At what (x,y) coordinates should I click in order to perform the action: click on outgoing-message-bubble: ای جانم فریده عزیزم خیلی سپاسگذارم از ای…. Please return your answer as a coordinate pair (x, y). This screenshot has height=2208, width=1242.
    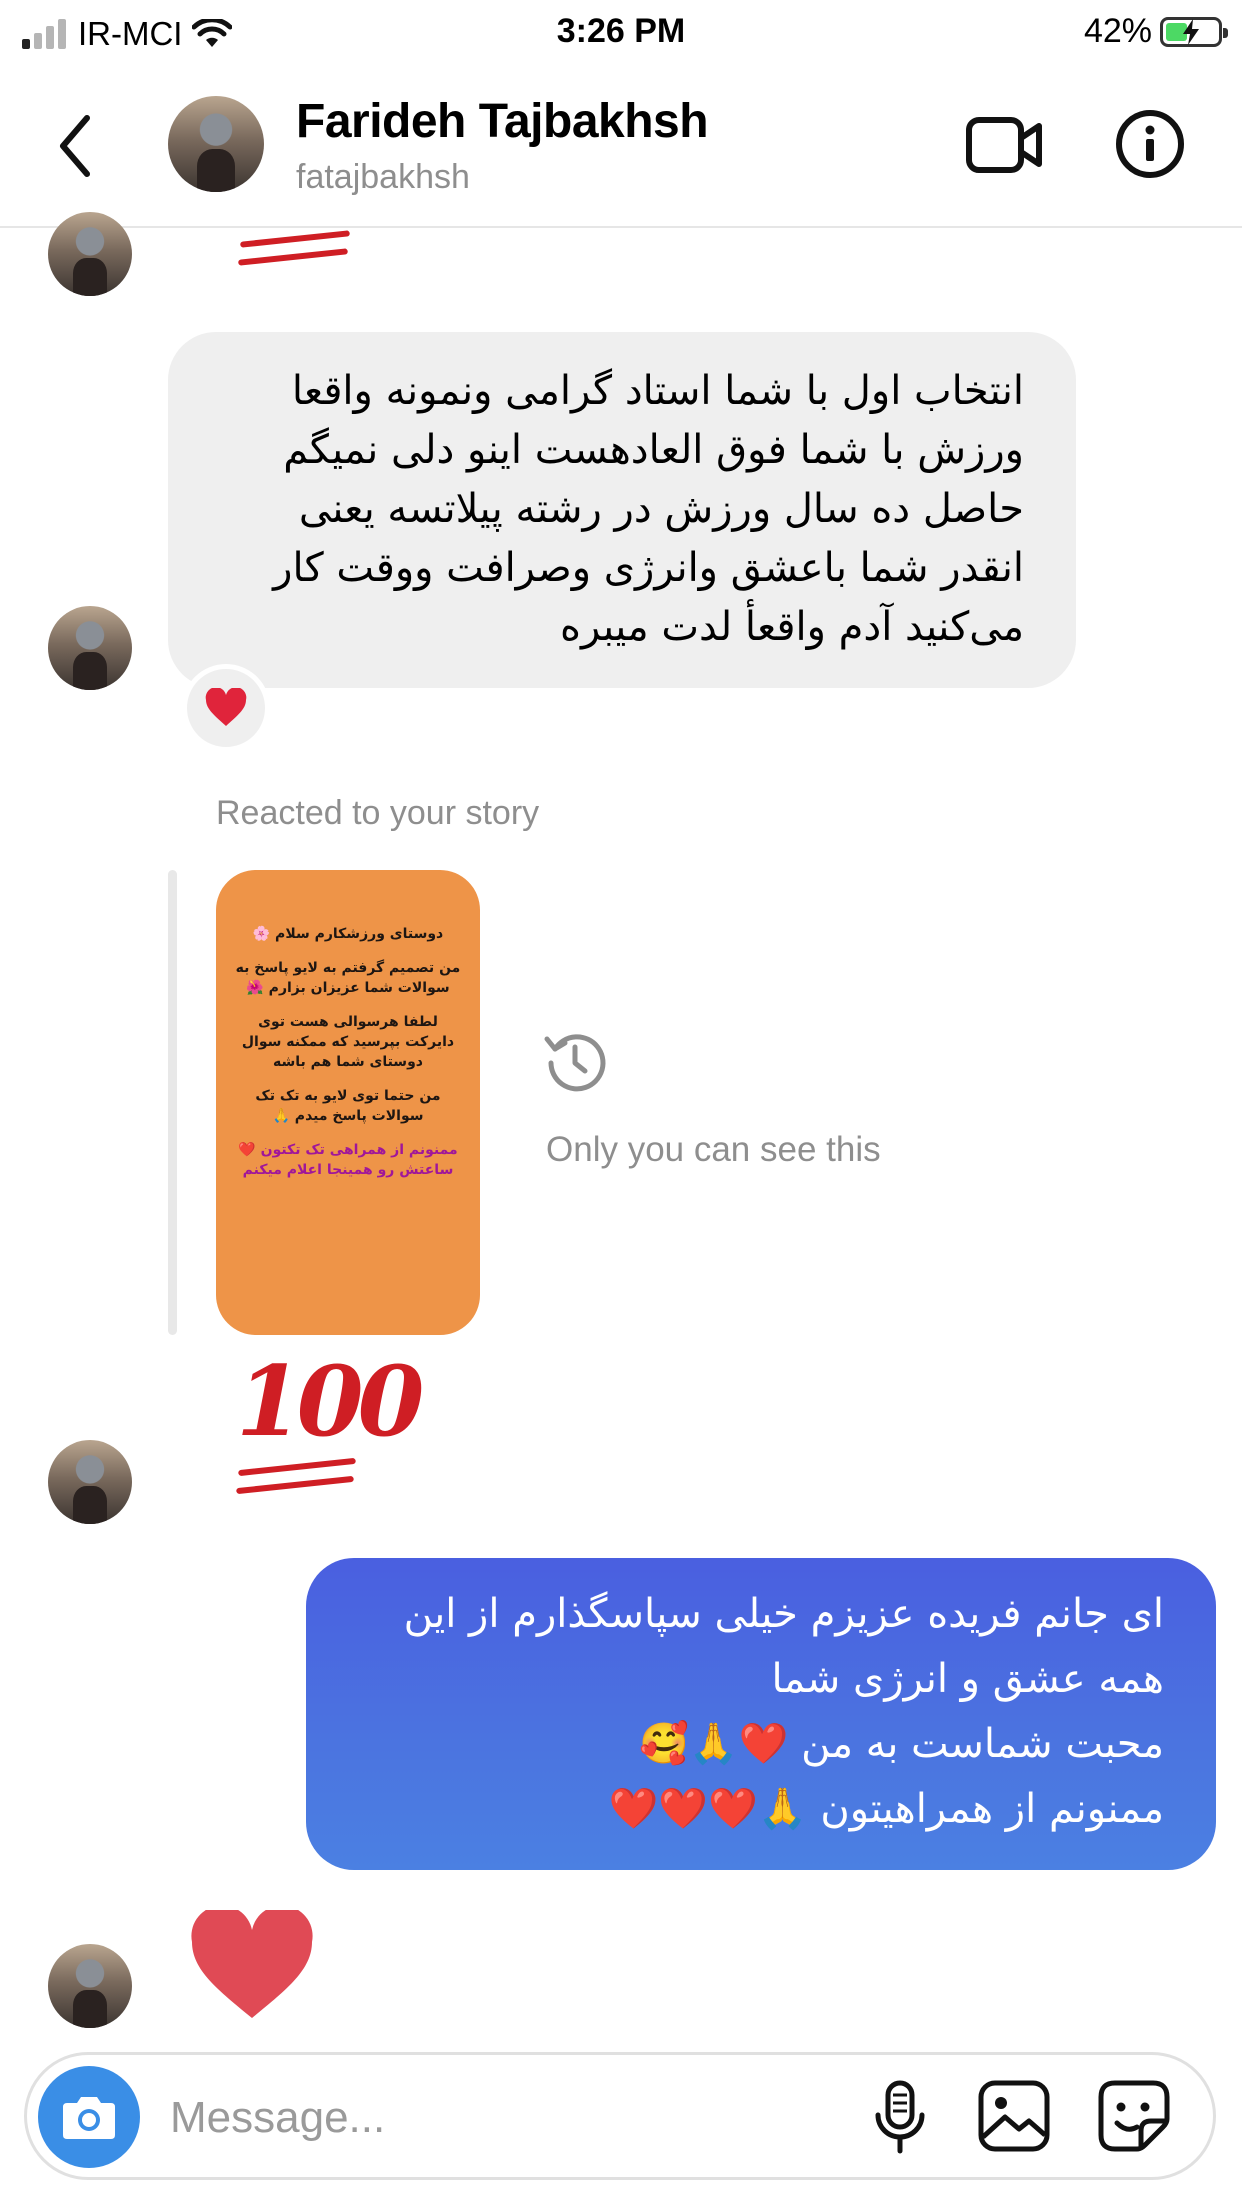
    Looking at the image, I should click on (761, 1714).